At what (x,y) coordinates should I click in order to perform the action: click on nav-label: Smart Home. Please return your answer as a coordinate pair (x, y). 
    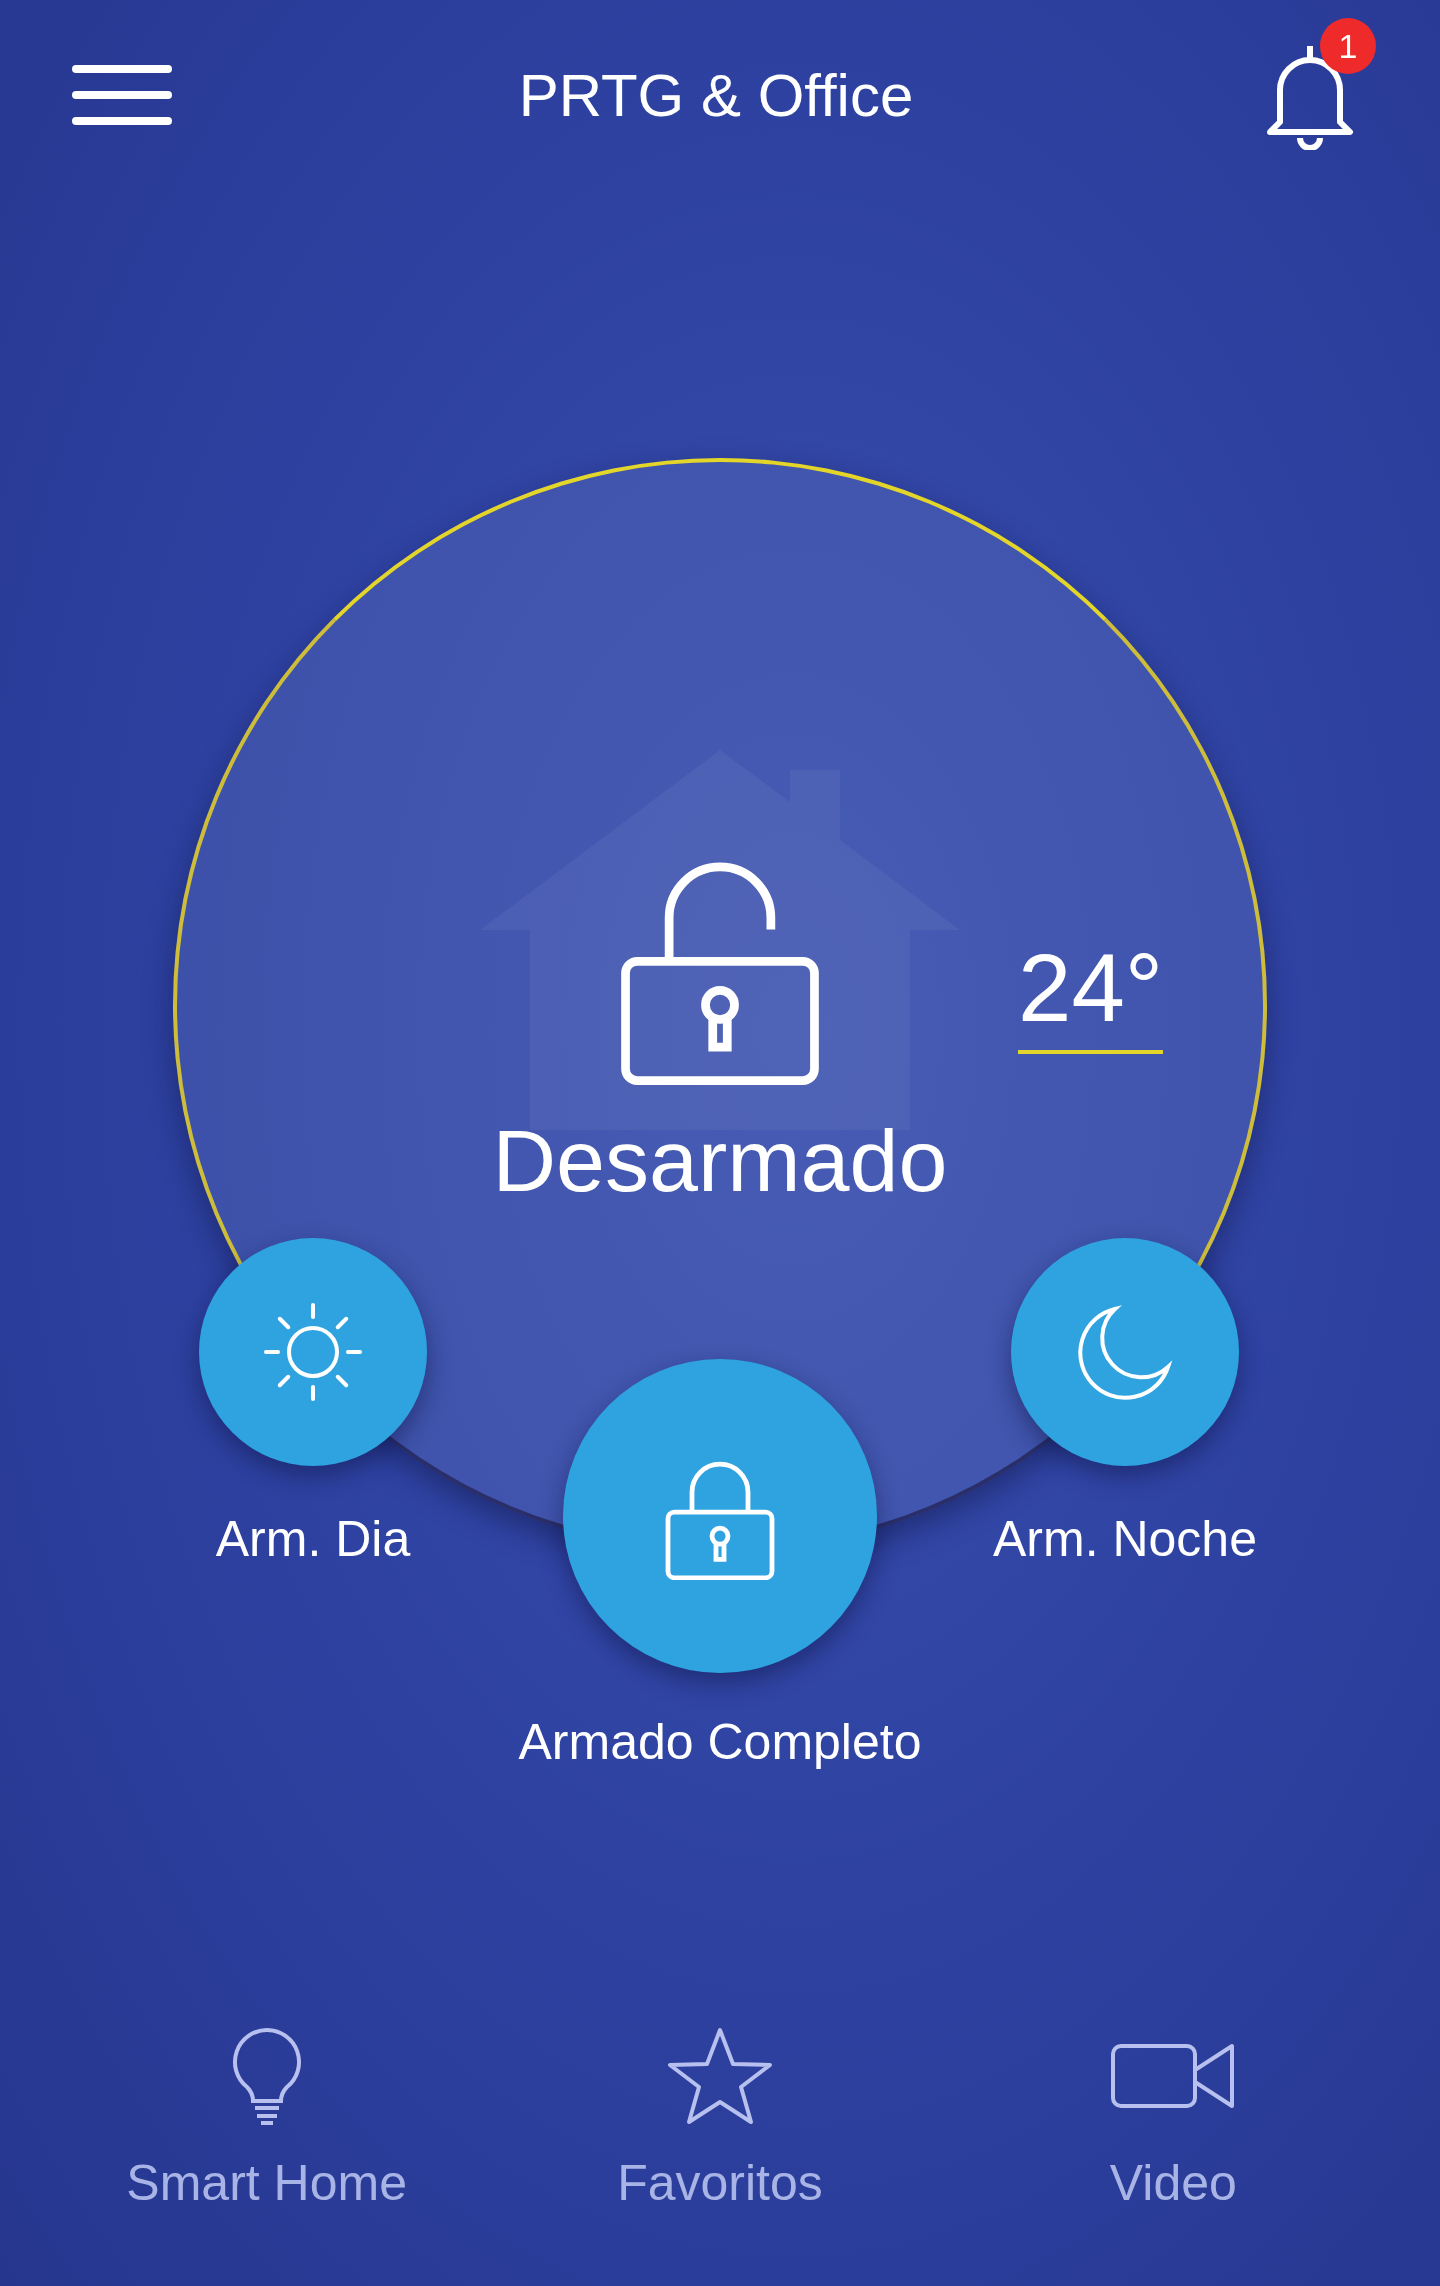
    Looking at the image, I should click on (266, 2183).